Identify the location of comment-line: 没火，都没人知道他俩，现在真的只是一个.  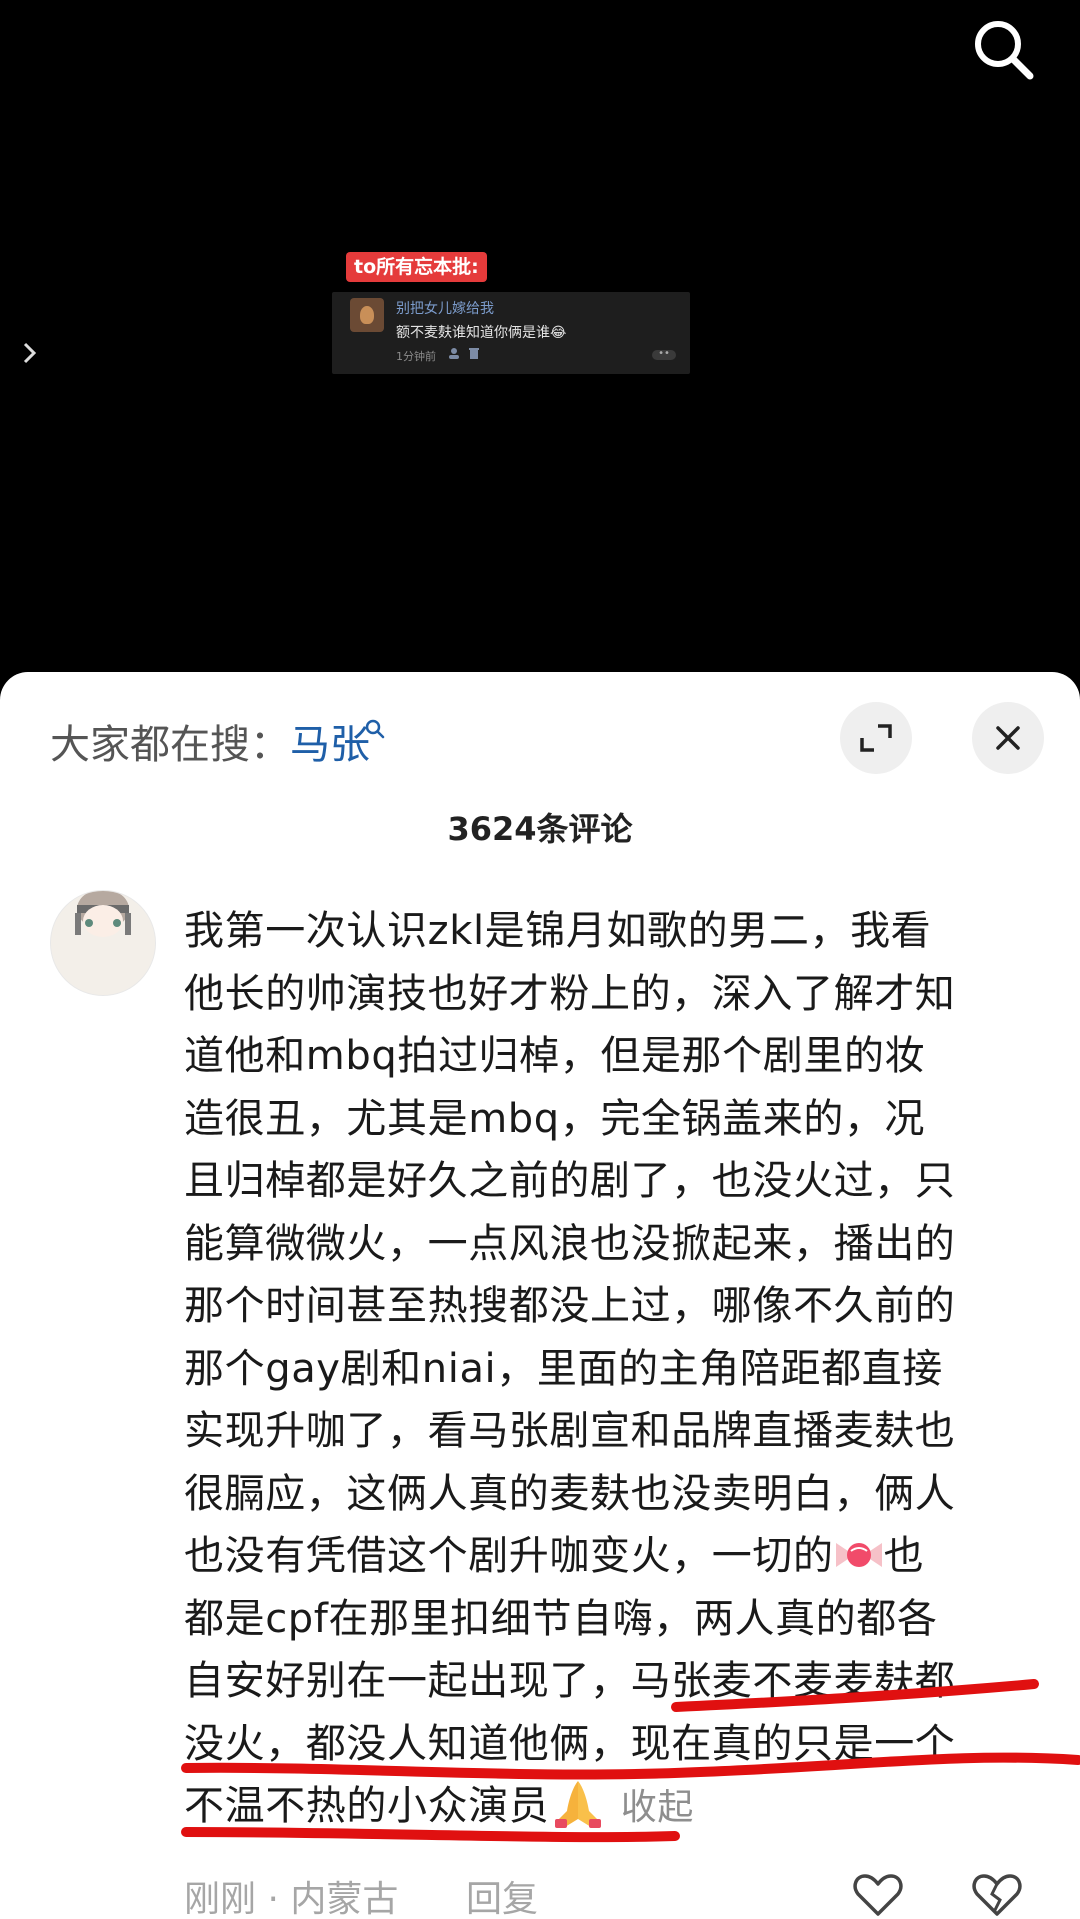
(570, 1743).